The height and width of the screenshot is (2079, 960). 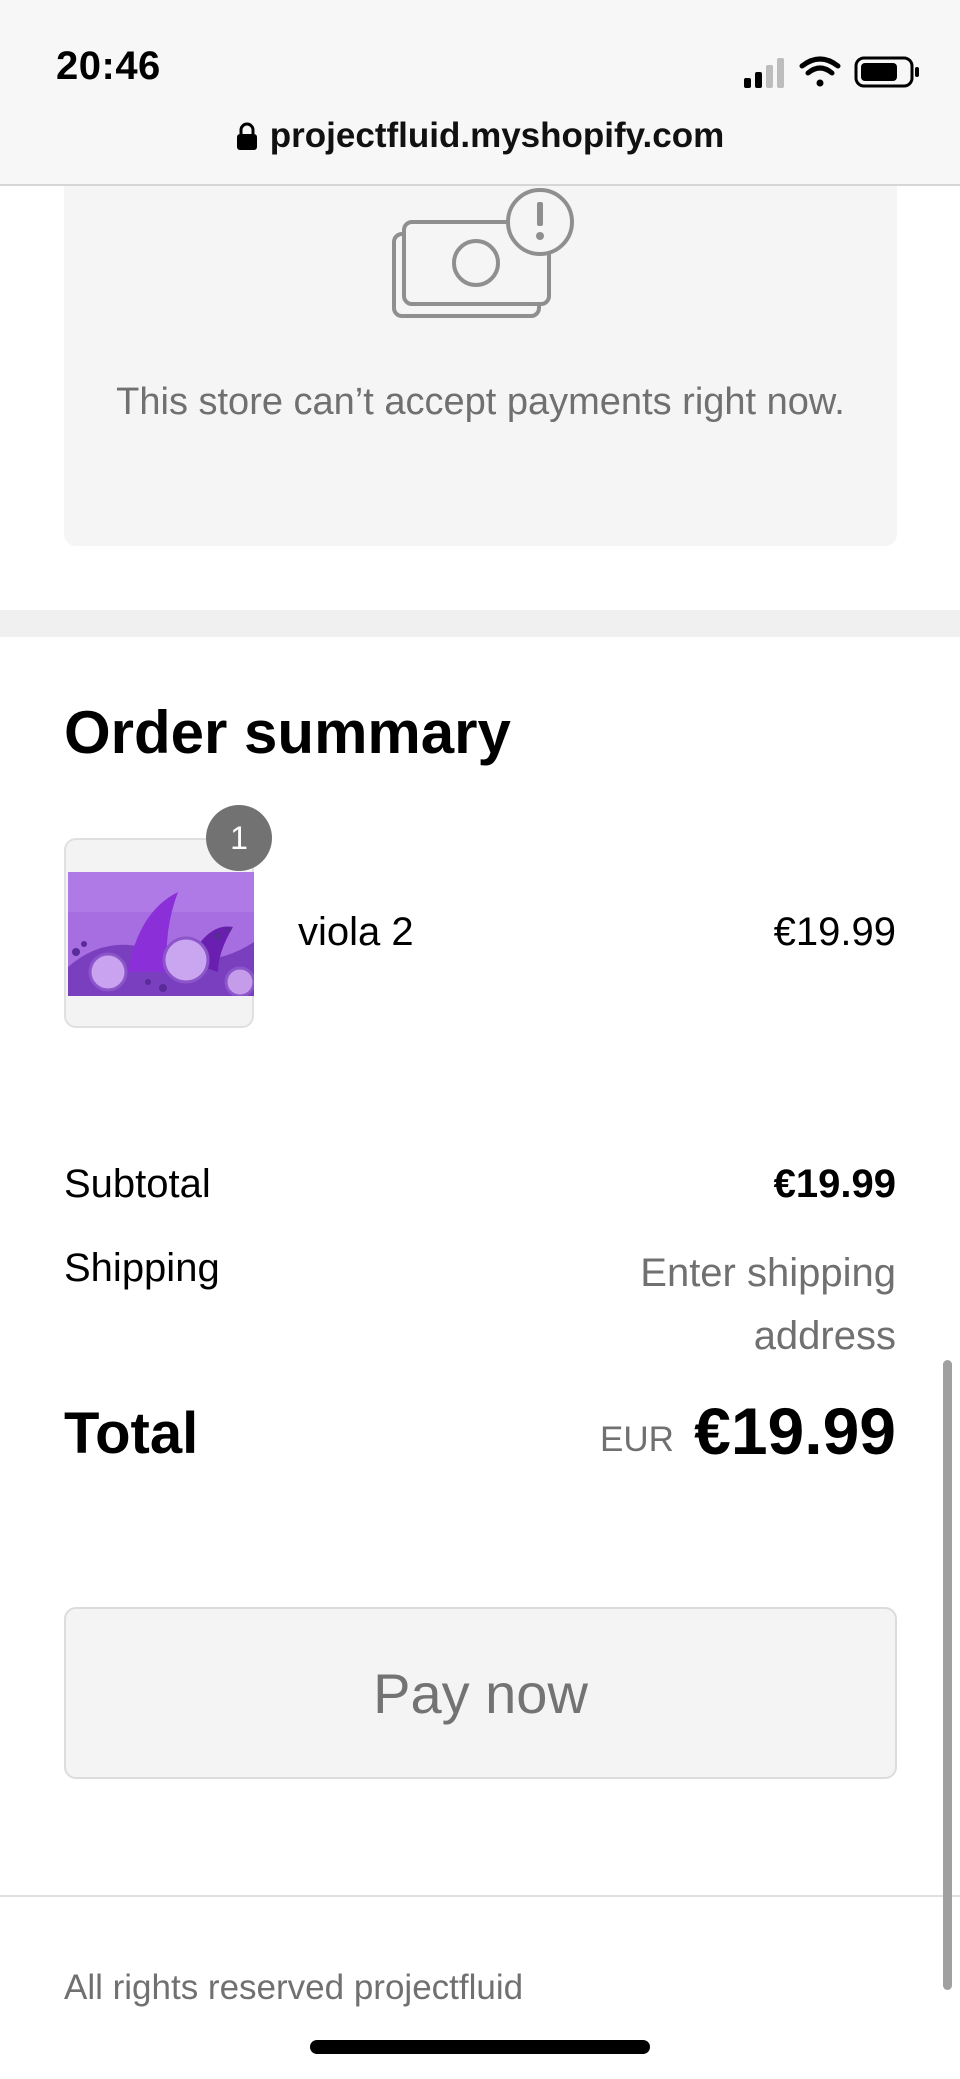 What do you see at coordinates (834, 1184) in the screenshot?
I see `subtotal-value: €19.99` at bounding box center [834, 1184].